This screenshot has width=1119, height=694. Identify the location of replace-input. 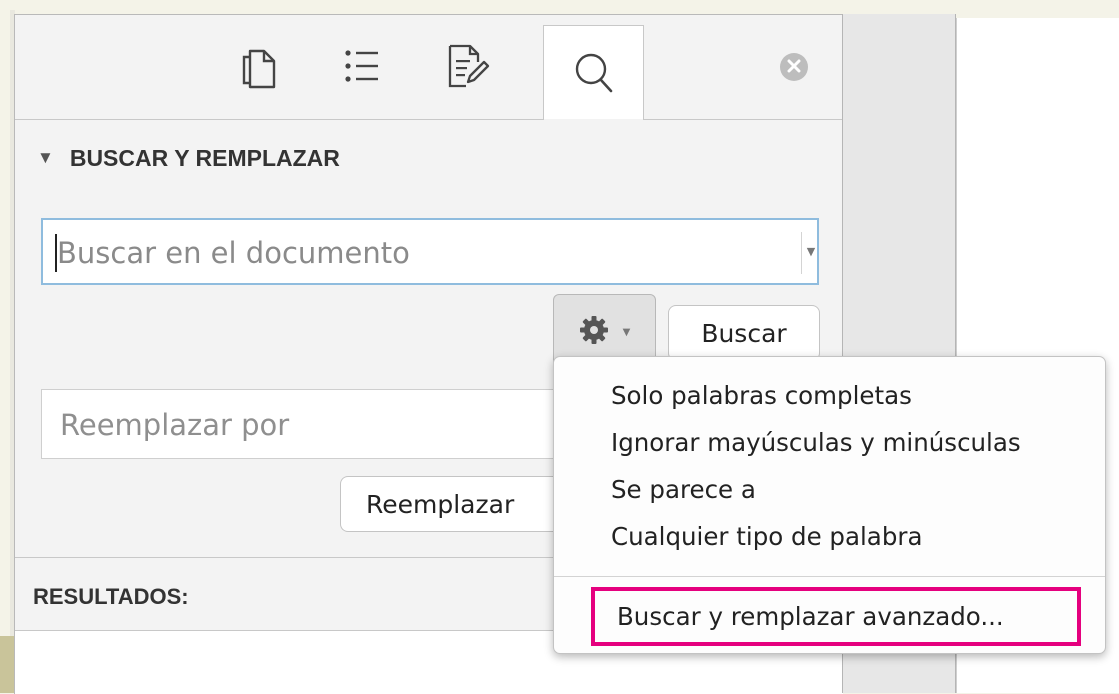
(300, 425).